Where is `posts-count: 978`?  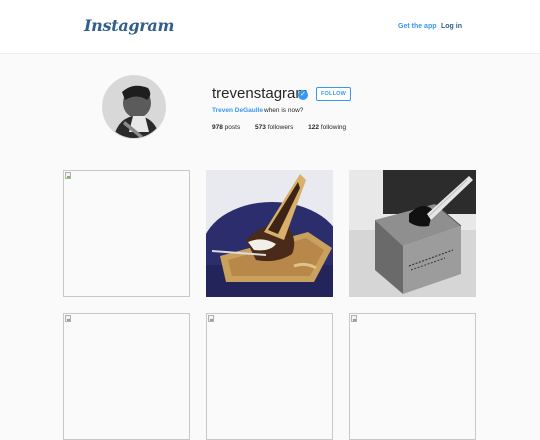
posts-count: 978 is located at coordinates (217, 127).